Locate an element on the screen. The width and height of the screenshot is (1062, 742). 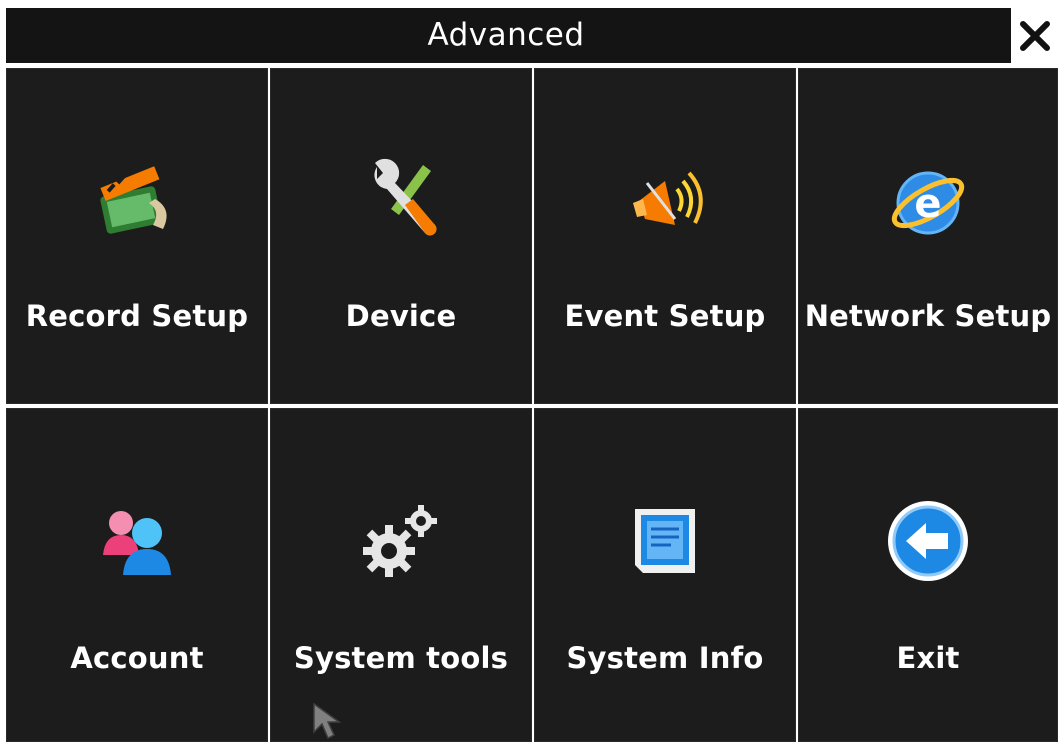
title-bar: Advanced is located at coordinates (532, 35).